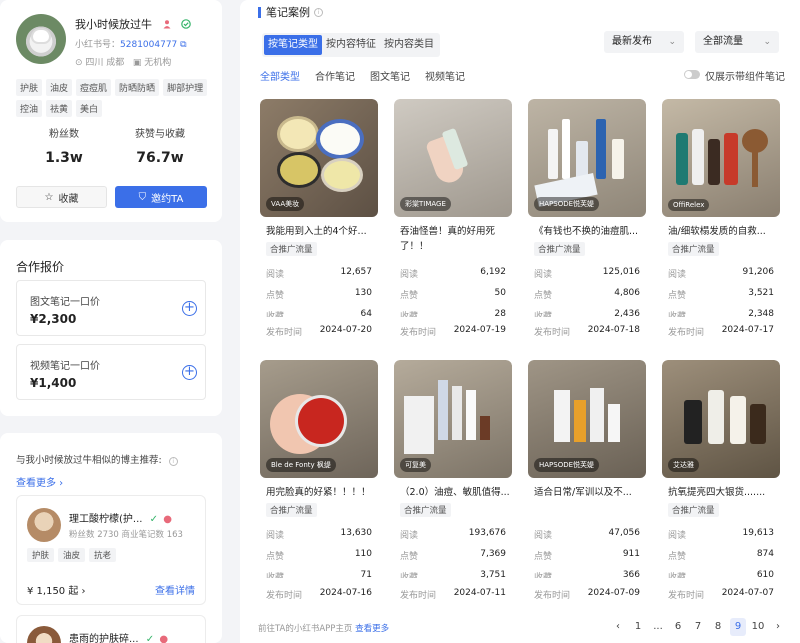 Image resolution: width=800 pixels, height=643 pixels. What do you see at coordinates (148, 45) in the screenshot?
I see `profile-id-link: 5281004777` at bounding box center [148, 45].